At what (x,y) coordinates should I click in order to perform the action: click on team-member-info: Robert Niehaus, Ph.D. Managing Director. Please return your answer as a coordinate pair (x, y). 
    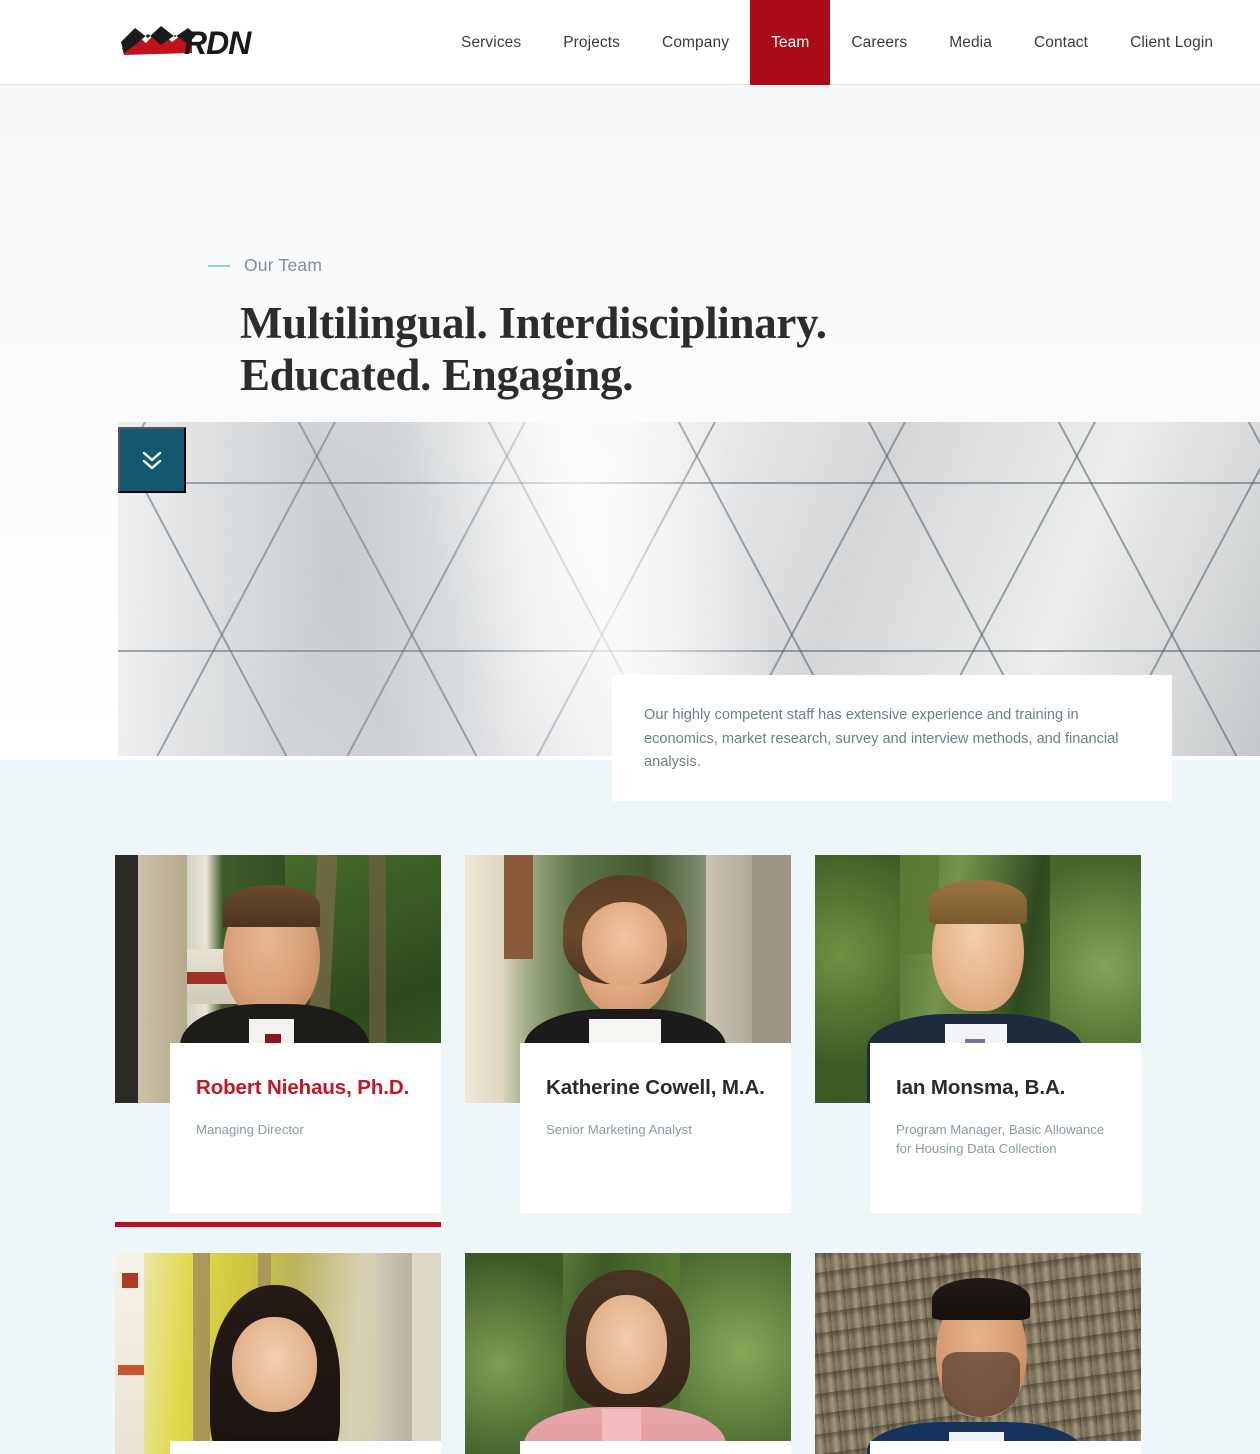
    Looking at the image, I should click on (305, 1128).